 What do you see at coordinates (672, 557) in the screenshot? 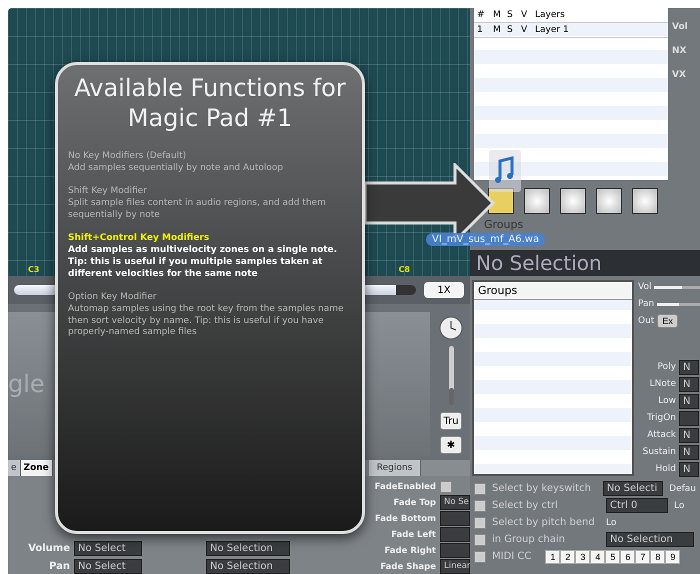
I see `channel-button: 9` at bounding box center [672, 557].